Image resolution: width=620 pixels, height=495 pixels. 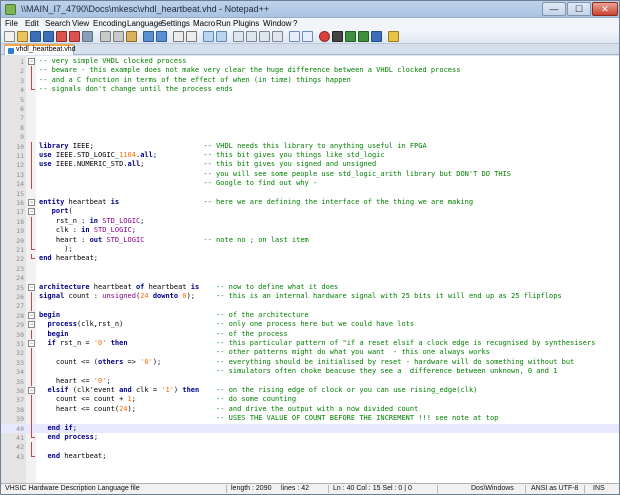 What do you see at coordinates (221, 36) in the screenshot?
I see `zoom-out-icon` at bounding box center [221, 36].